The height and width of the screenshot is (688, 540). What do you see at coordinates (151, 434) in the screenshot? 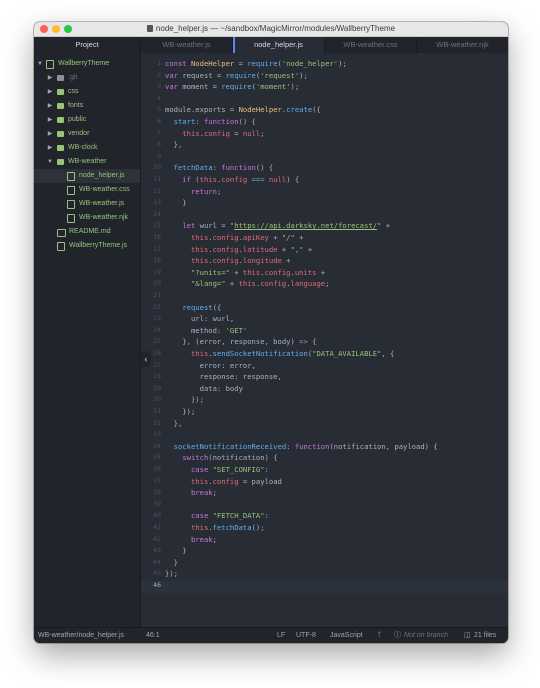
I see `line-number: 33` at bounding box center [151, 434].